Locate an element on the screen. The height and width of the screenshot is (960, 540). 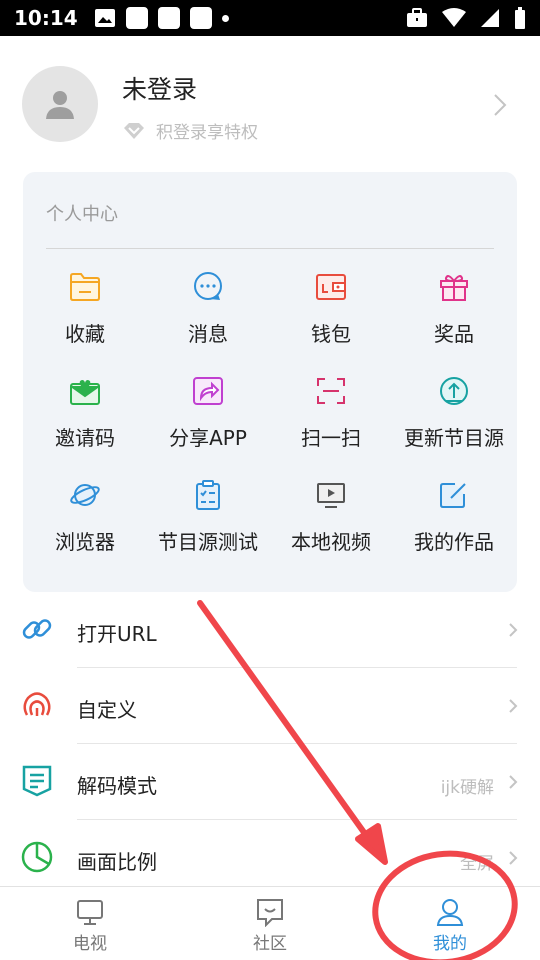
grid-item-share-app: 分享APP is located at coordinates (208, 426).